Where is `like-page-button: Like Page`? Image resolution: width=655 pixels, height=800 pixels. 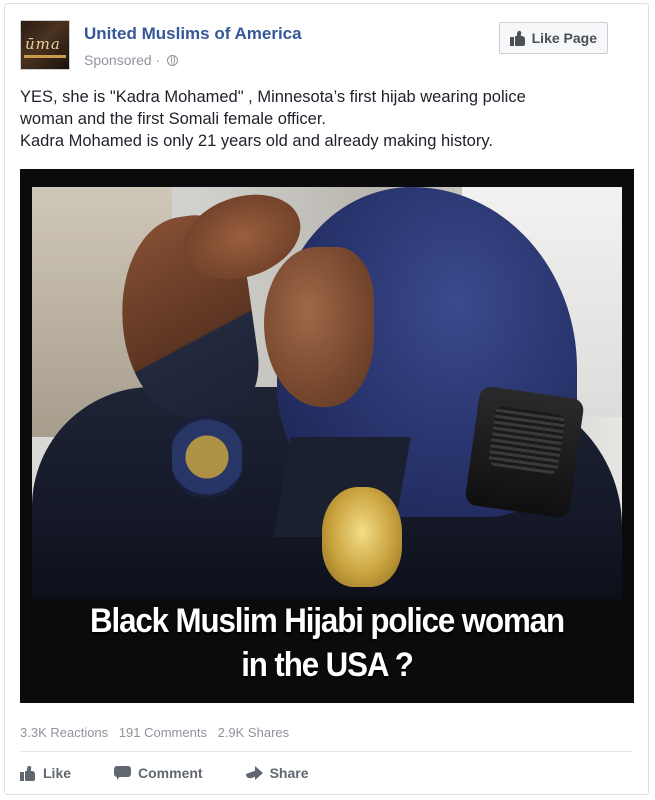
like-page-button: Like Page is located at coordinates (553, 38).